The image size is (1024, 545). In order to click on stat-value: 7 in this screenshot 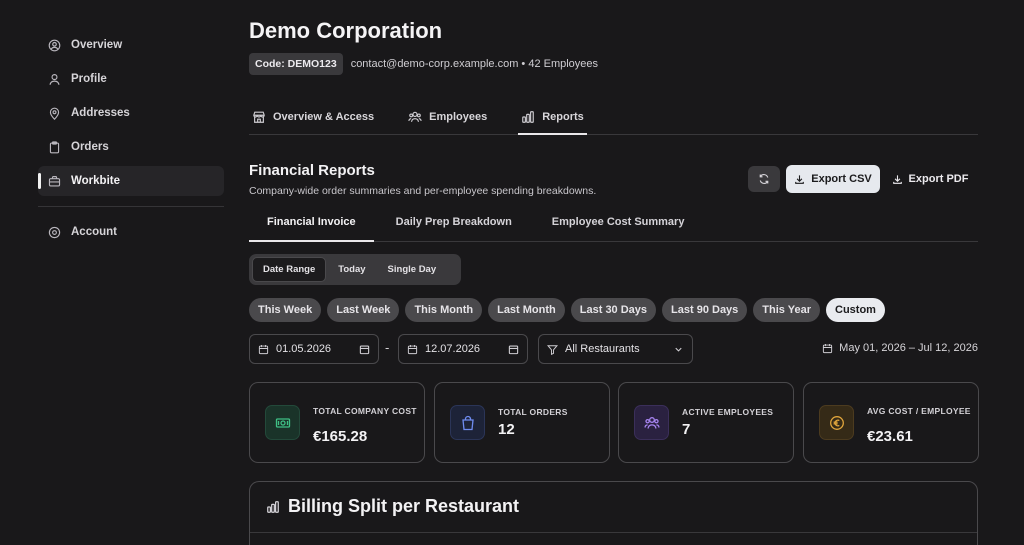, I will do `click(686, 429)`.